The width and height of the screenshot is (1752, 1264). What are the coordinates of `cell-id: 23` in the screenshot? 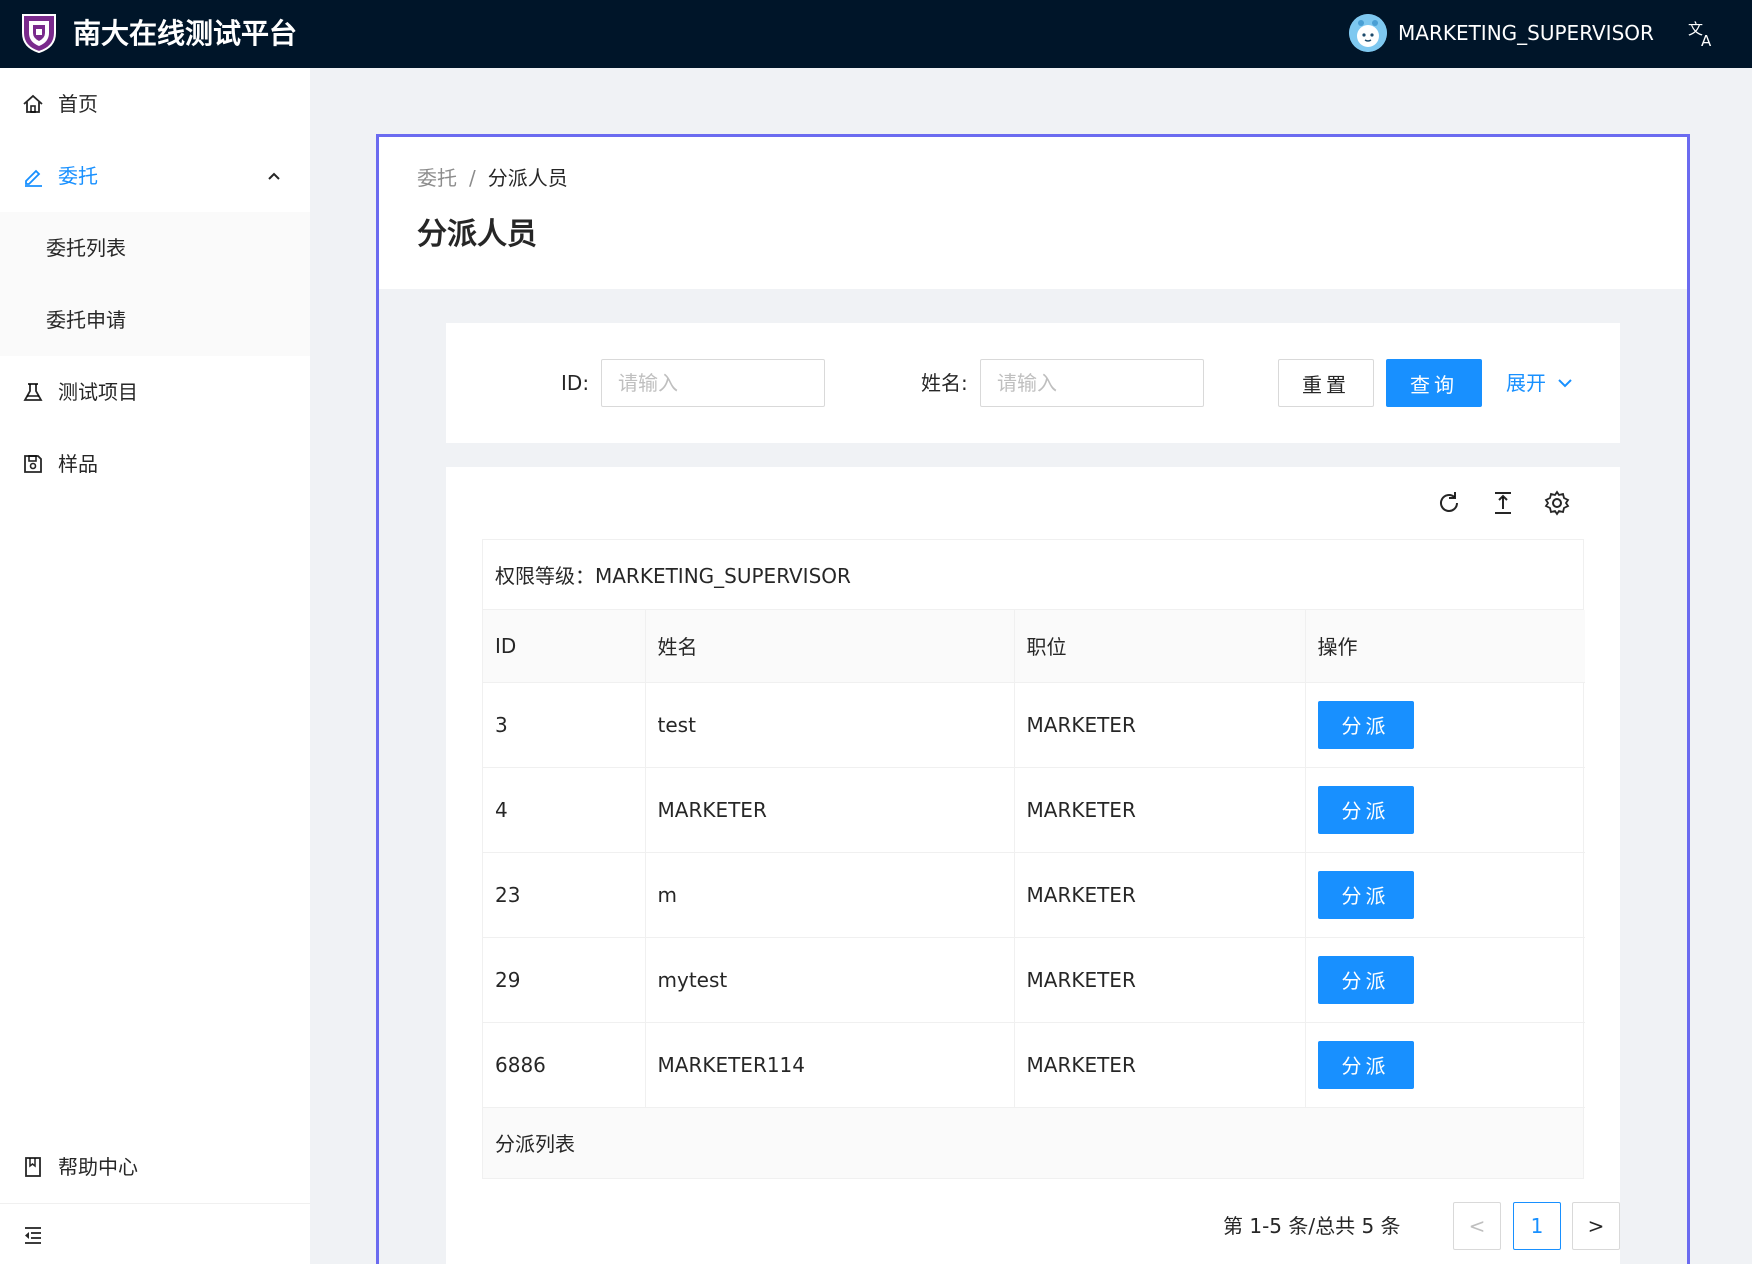 It's located at (564, 895).